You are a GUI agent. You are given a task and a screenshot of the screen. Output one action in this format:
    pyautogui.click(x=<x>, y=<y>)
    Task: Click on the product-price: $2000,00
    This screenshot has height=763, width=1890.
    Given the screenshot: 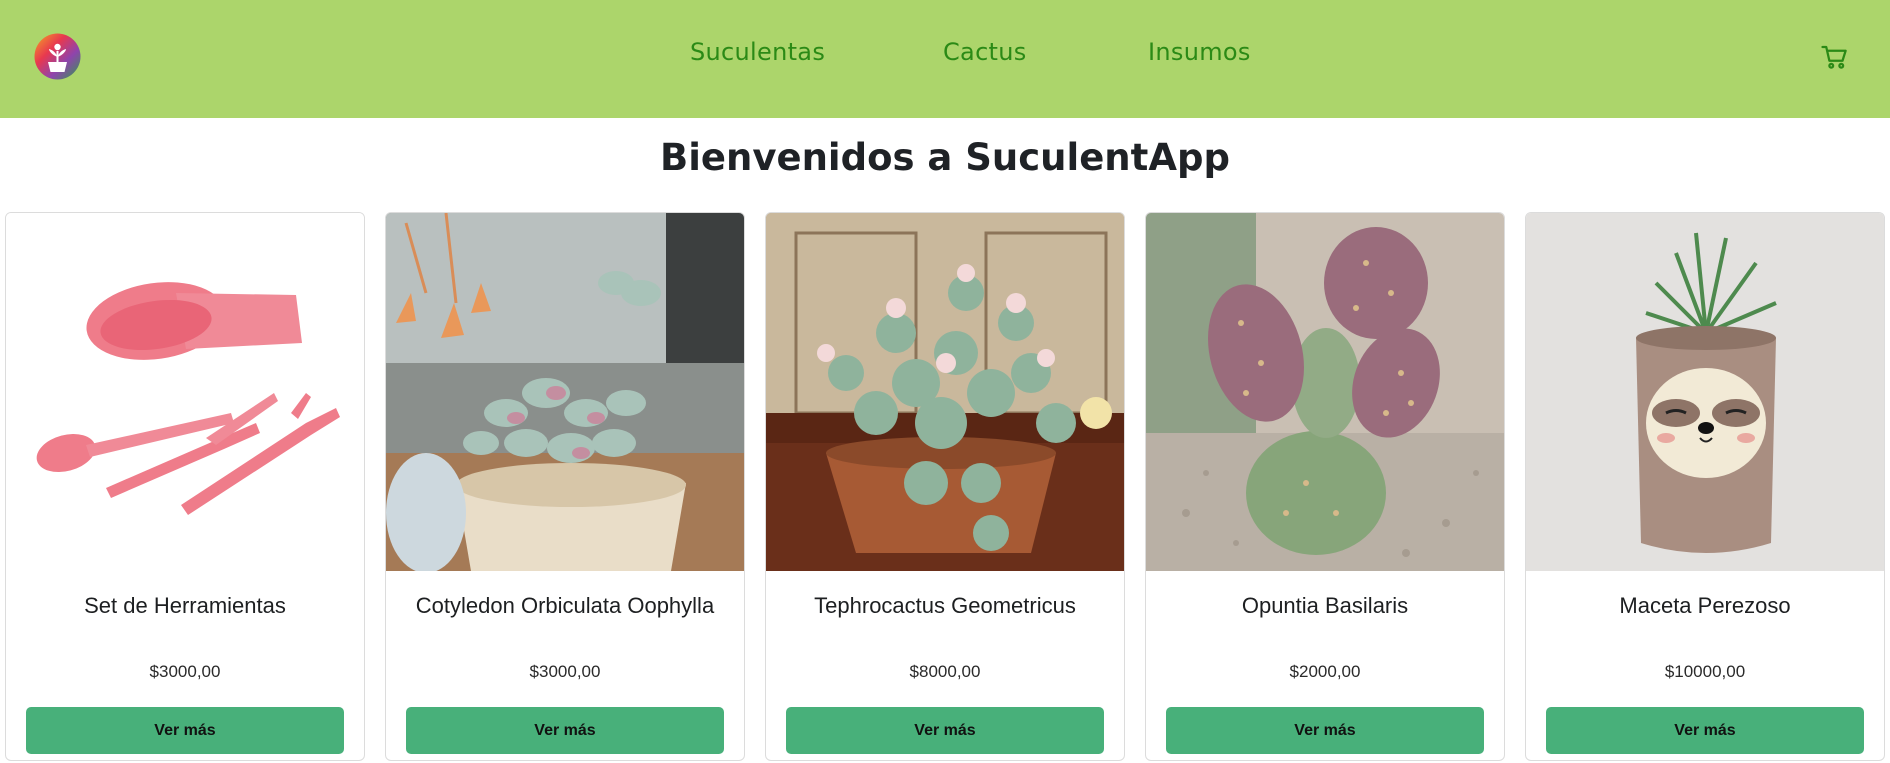 What is the action you would take?
    pyautogui.click(x=1325, y=671)
    